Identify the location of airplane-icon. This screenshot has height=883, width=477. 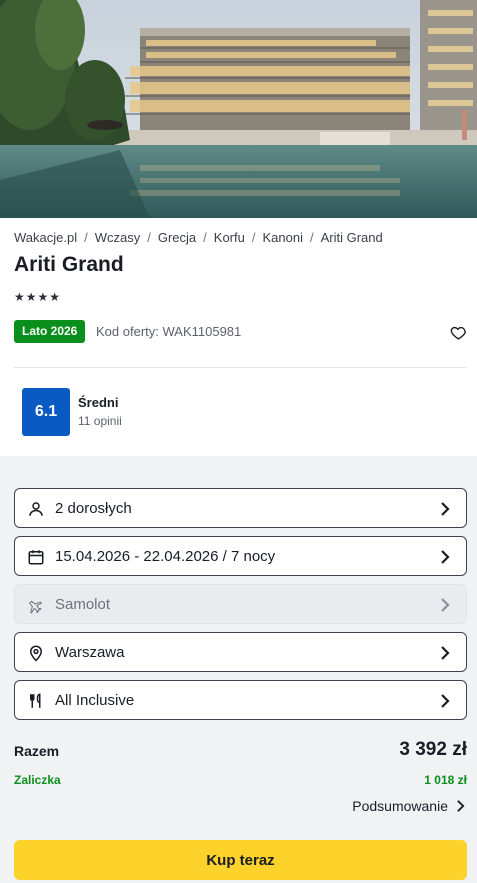
(35, 607).